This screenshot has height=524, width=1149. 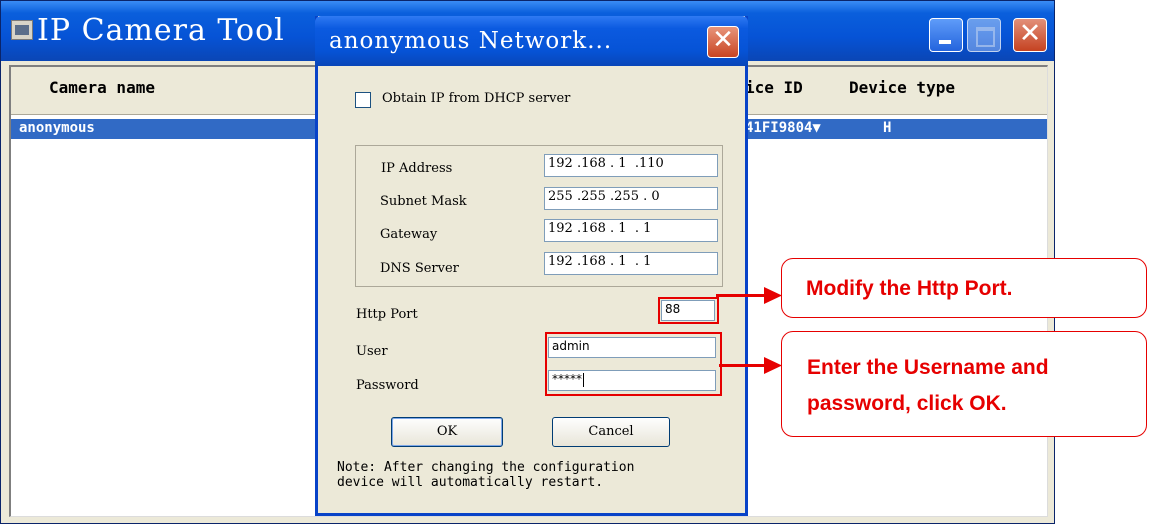 I want to click on minimize-button, so click(x=946, y=35).